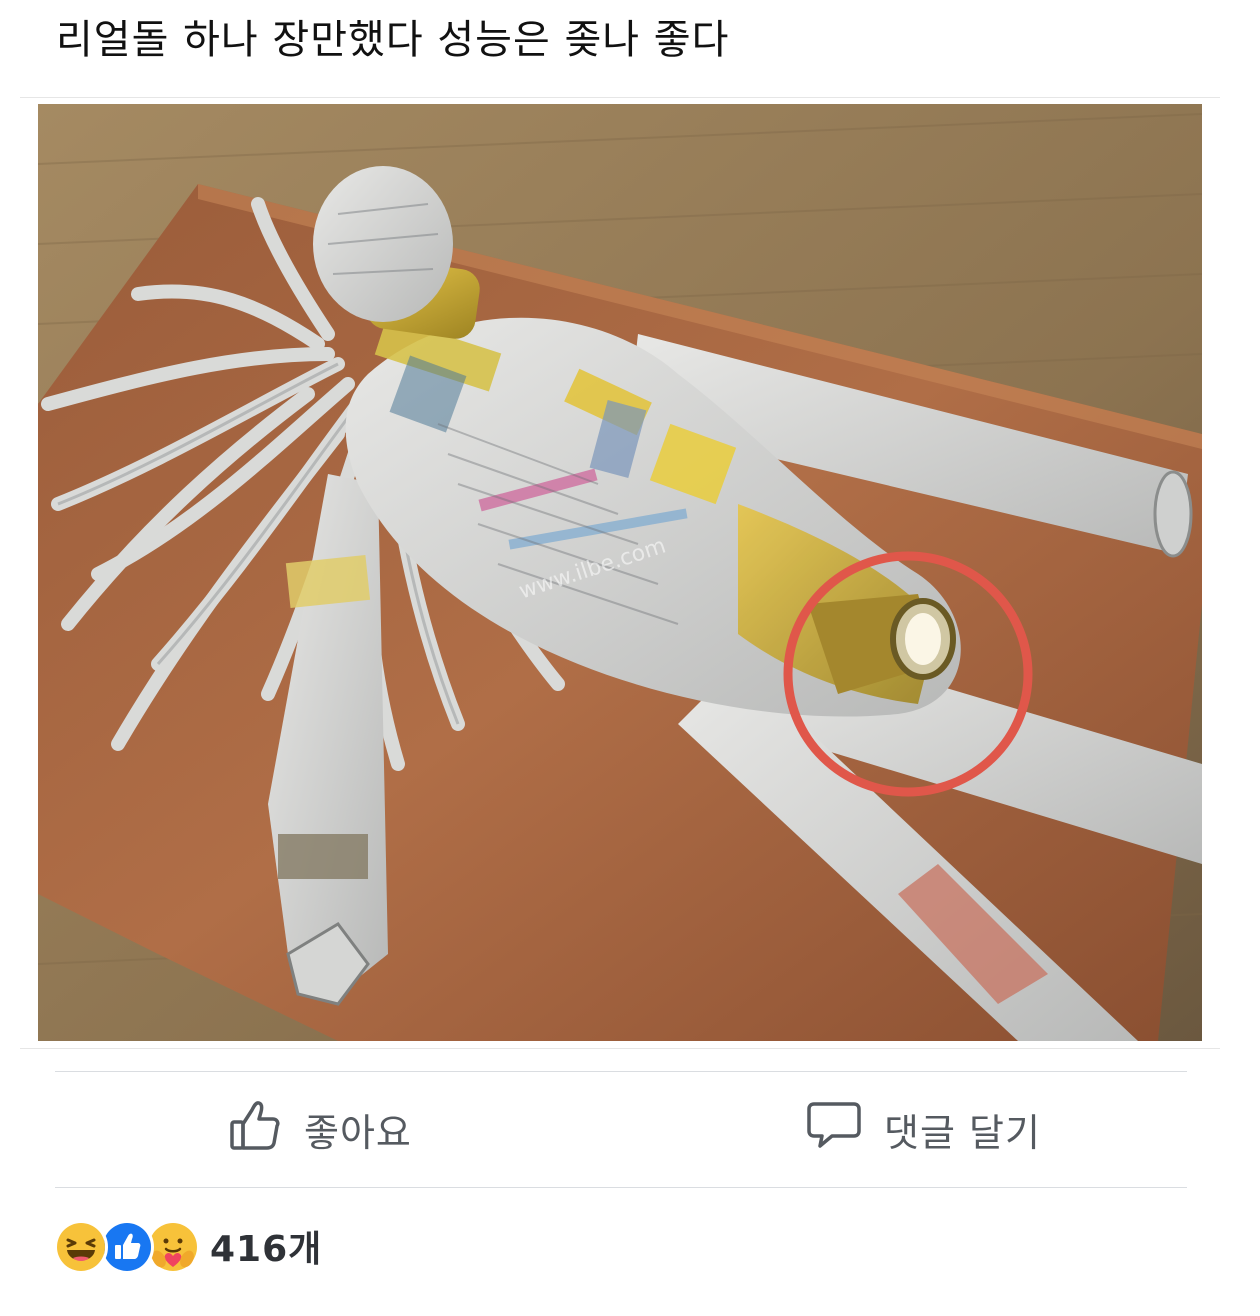 The height and width of the screenshot is (1316, 1260). Describe the element at coordinates (266, 1249) in the screenshot. I see `reaction-count: 416개` at that location.